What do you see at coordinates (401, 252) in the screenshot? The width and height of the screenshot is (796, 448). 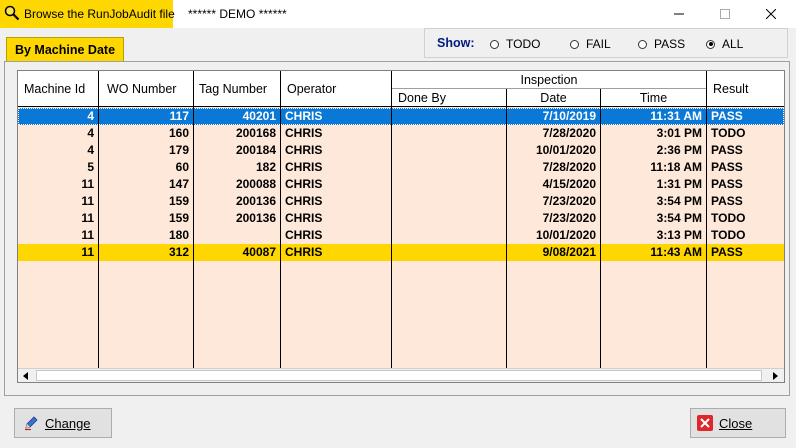 I see `table-row: 11 312 40087 CHRIS 9/08/2021 11:43 AM PASS` at bounding box center [401, 252].